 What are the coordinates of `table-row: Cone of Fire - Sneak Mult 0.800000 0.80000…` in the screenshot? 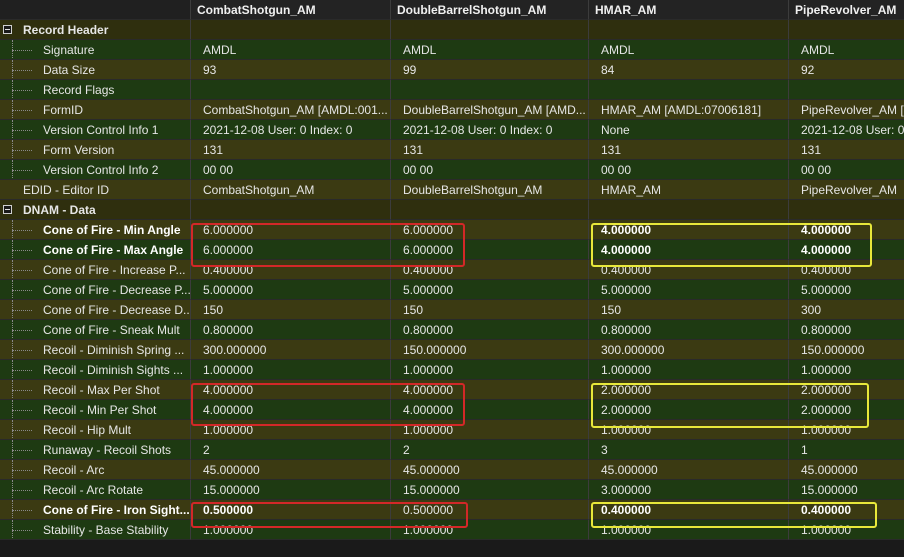 It's located at (452, 330).